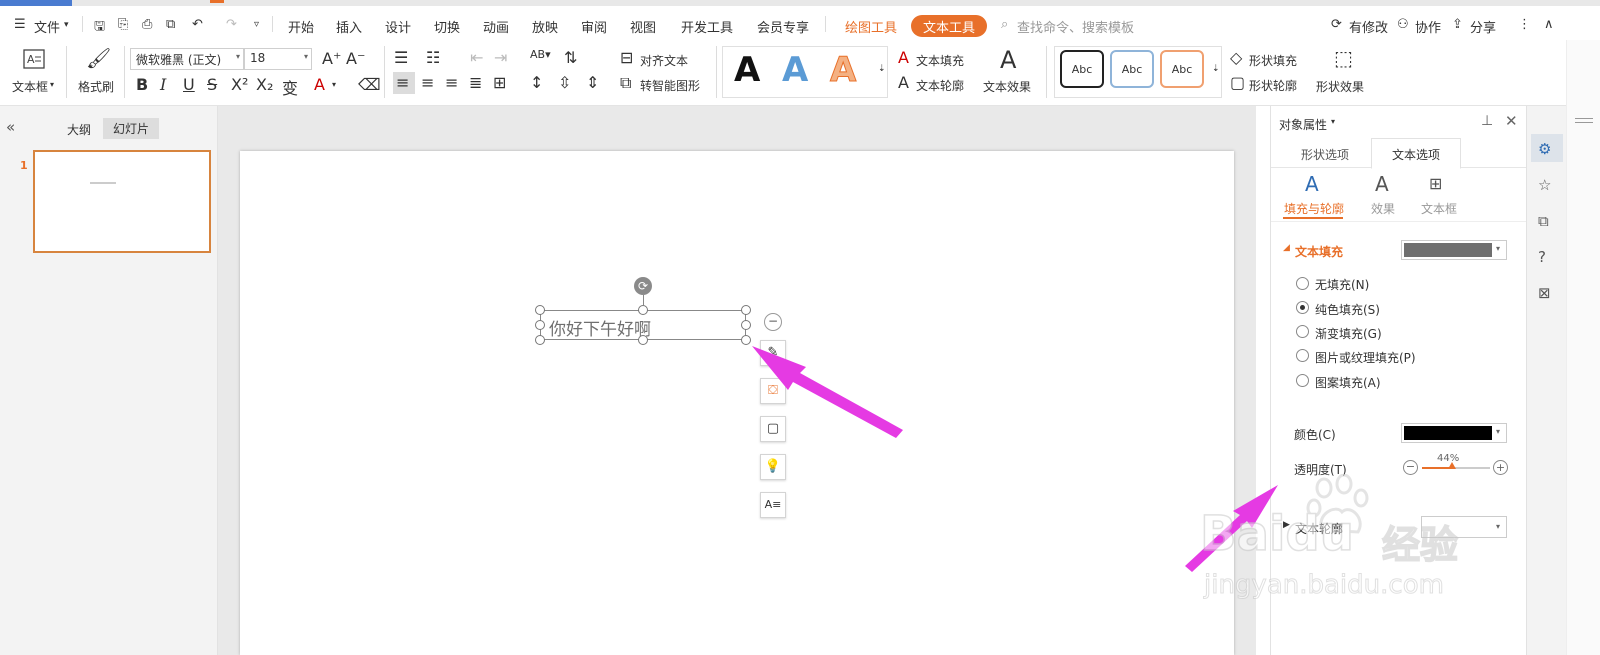  Describe the element at coordinates (1314, 208) in the screenshot. I see `subtab-fill-outline: 填充与轮廓` at that location.